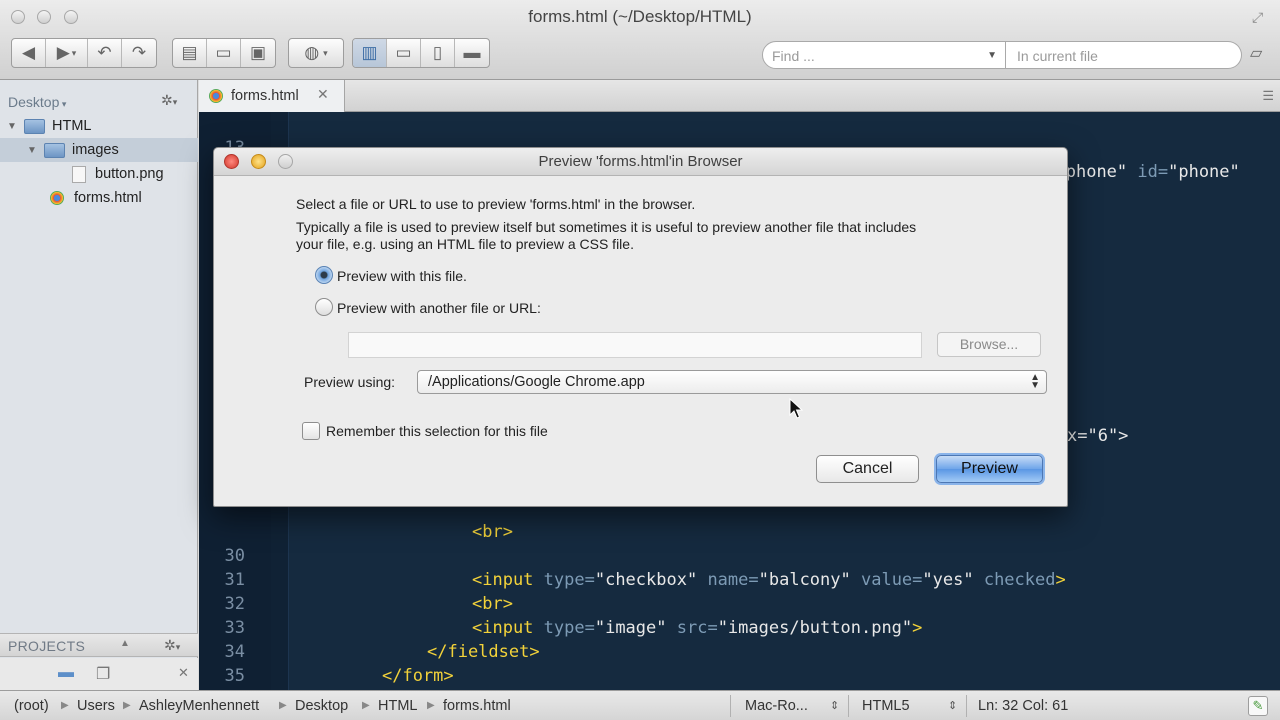 This screenshot has height=720, width=1280. I want to click on history-controls: ◀ ▶ ▾ ↶ ↷, so click(84, 53).